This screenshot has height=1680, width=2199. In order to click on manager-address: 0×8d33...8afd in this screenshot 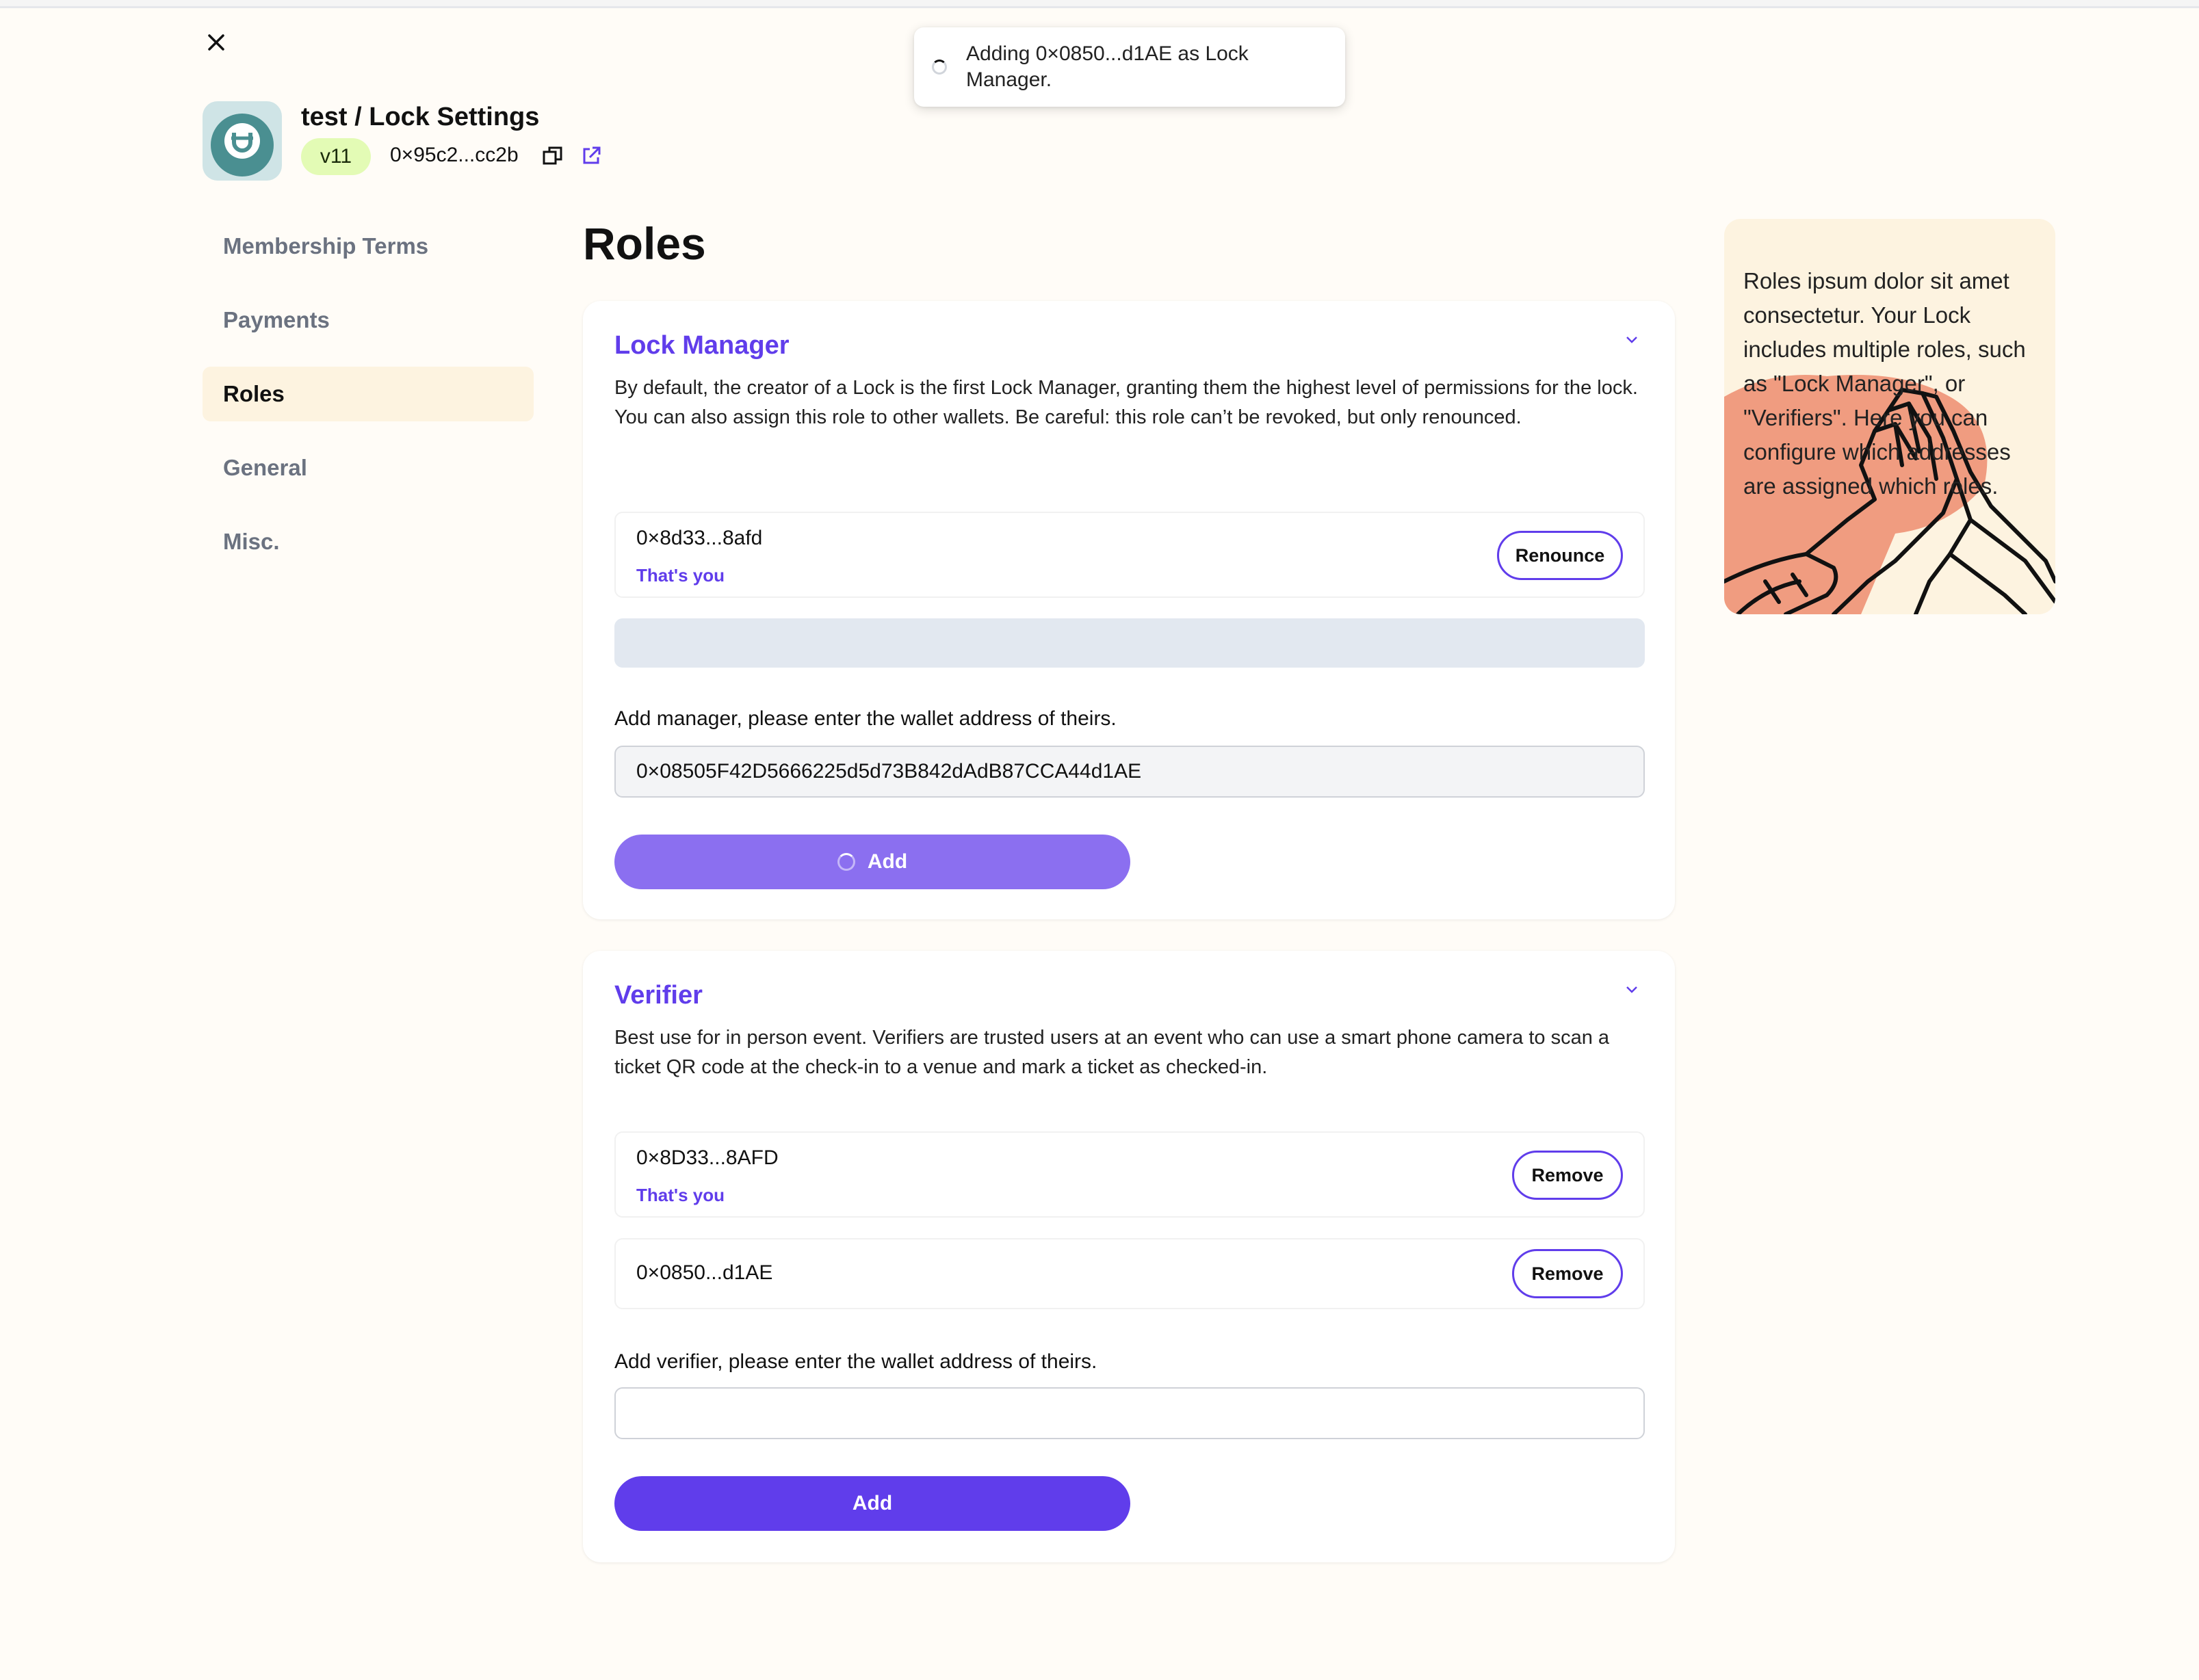, I will do `click(699, 538)`.